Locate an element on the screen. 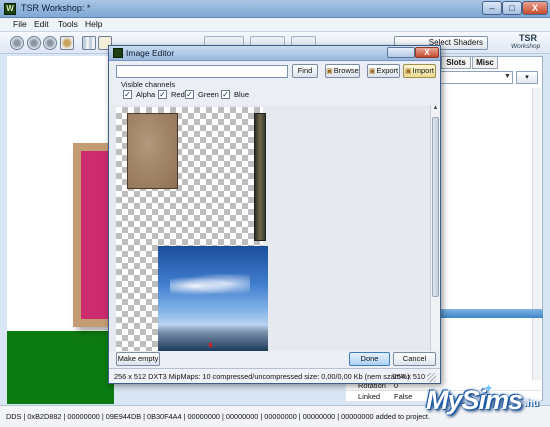 This screenshot has height=427, width=550. chevron-down-icon: ▼ is located at coordinates (507, 76).